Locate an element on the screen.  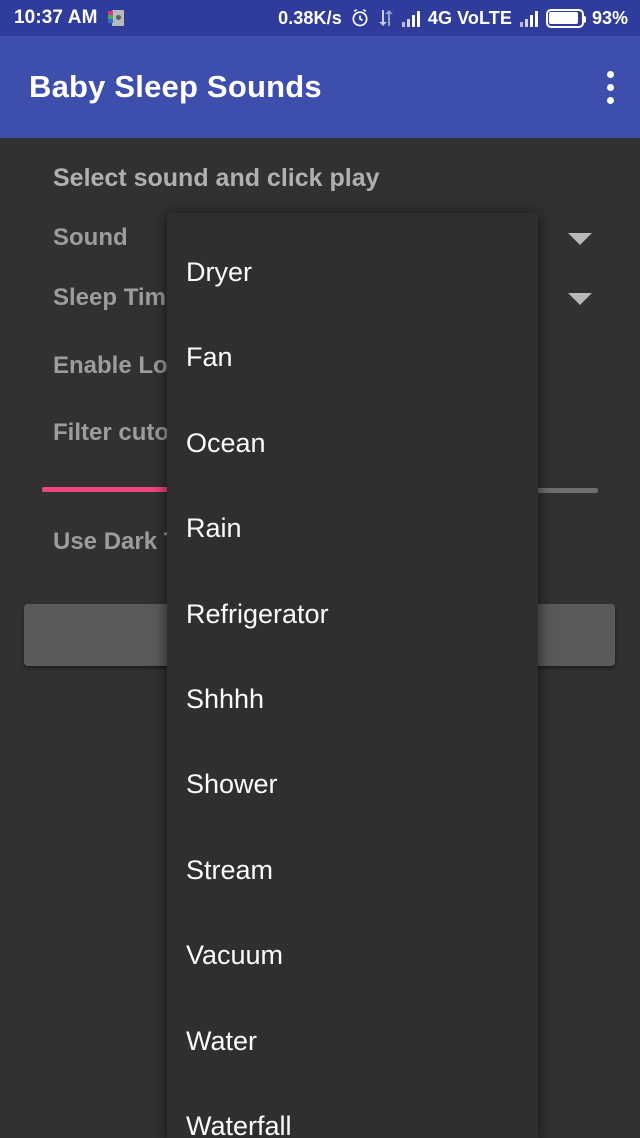
status-bar: 10:37 AM 0.38K/s 4G VoLTE 93% is located at coordinates (320, 18).